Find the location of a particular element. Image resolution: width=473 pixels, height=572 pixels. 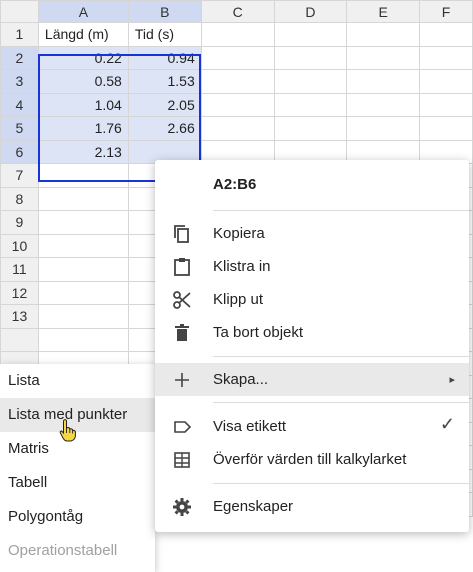

grid-row: 1 Längd (m) Tid (s) is located at coordinates (236, 34).